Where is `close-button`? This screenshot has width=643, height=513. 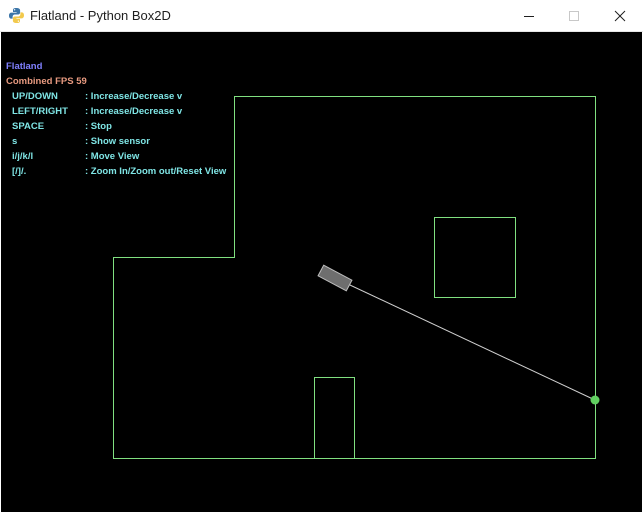 close-button is located at coordinates (620, 15).